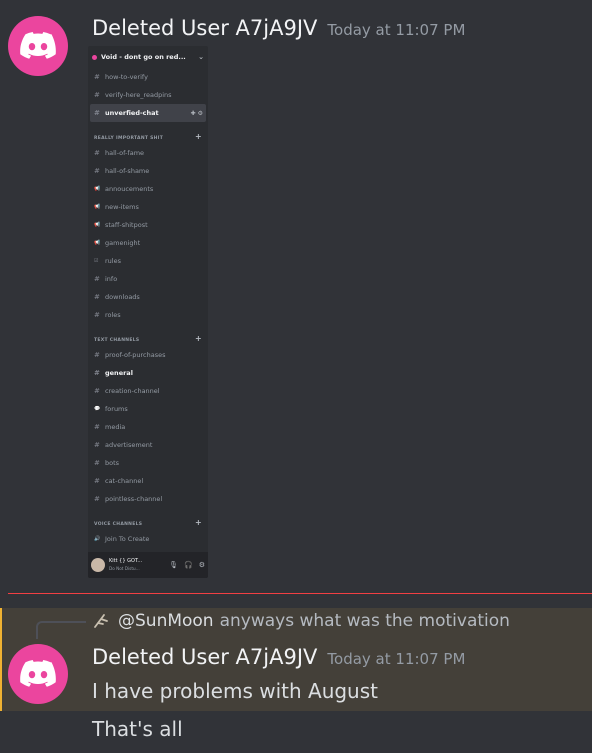 This screenshot has width=592, height=753. Describe the element at coordinates (148, 463) in the screenshot. I see `channel-item: # bots` at that location.